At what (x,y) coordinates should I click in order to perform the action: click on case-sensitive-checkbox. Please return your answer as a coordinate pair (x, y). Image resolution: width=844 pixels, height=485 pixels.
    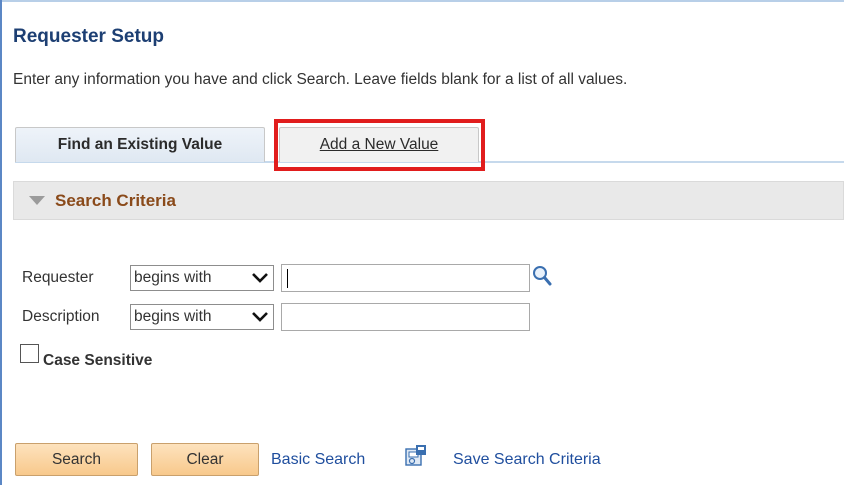
    Looking at the image, I should click on (29, 353).